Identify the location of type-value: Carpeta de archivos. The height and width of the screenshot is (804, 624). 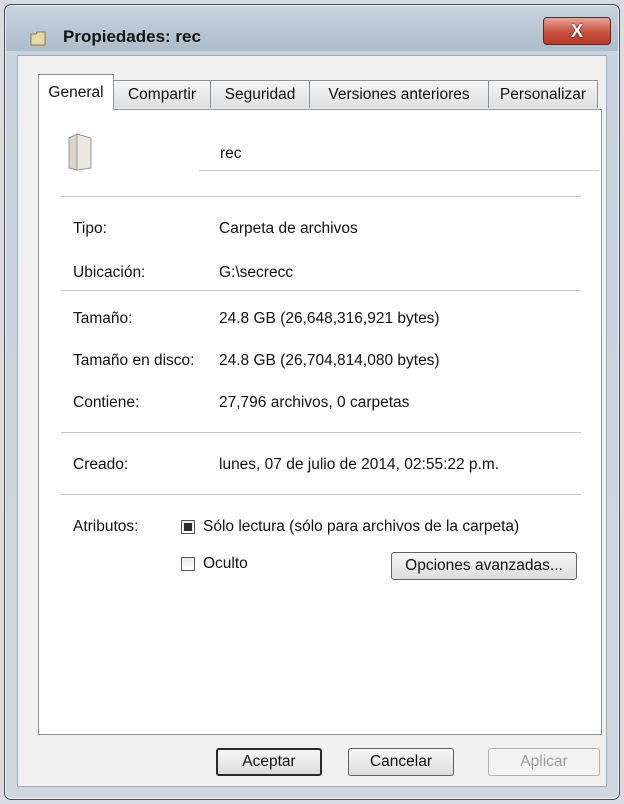
(288, 228).